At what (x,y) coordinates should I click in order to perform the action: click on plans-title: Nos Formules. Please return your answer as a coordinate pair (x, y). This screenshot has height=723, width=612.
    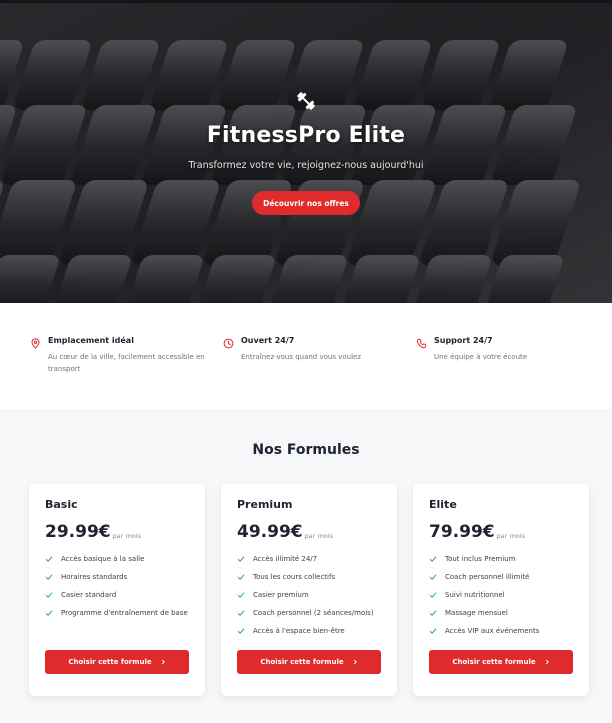
    Looking at the image, I should click on (306, 450).